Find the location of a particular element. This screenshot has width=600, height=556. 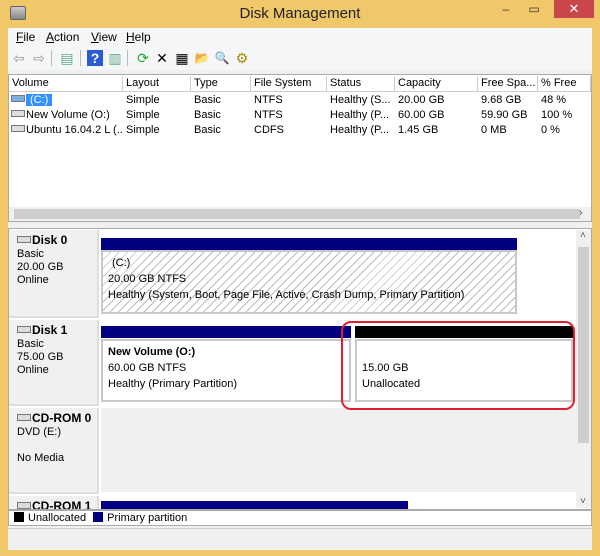

close-button: ✕ is located at coordinates (574, 9).